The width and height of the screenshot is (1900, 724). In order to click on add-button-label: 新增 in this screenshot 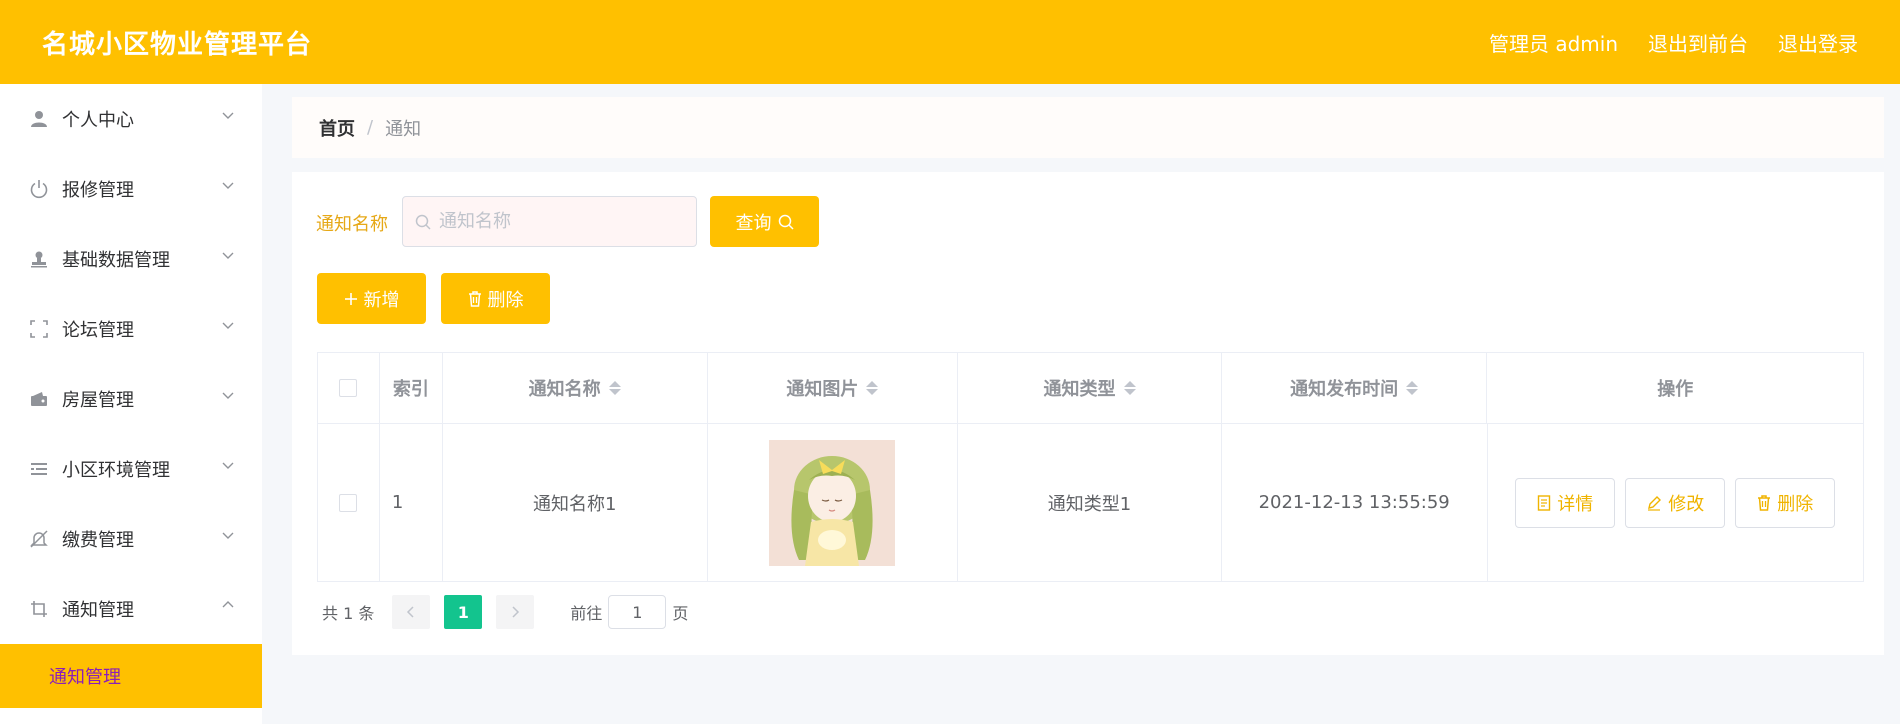, I will do `click(381, 300)`.